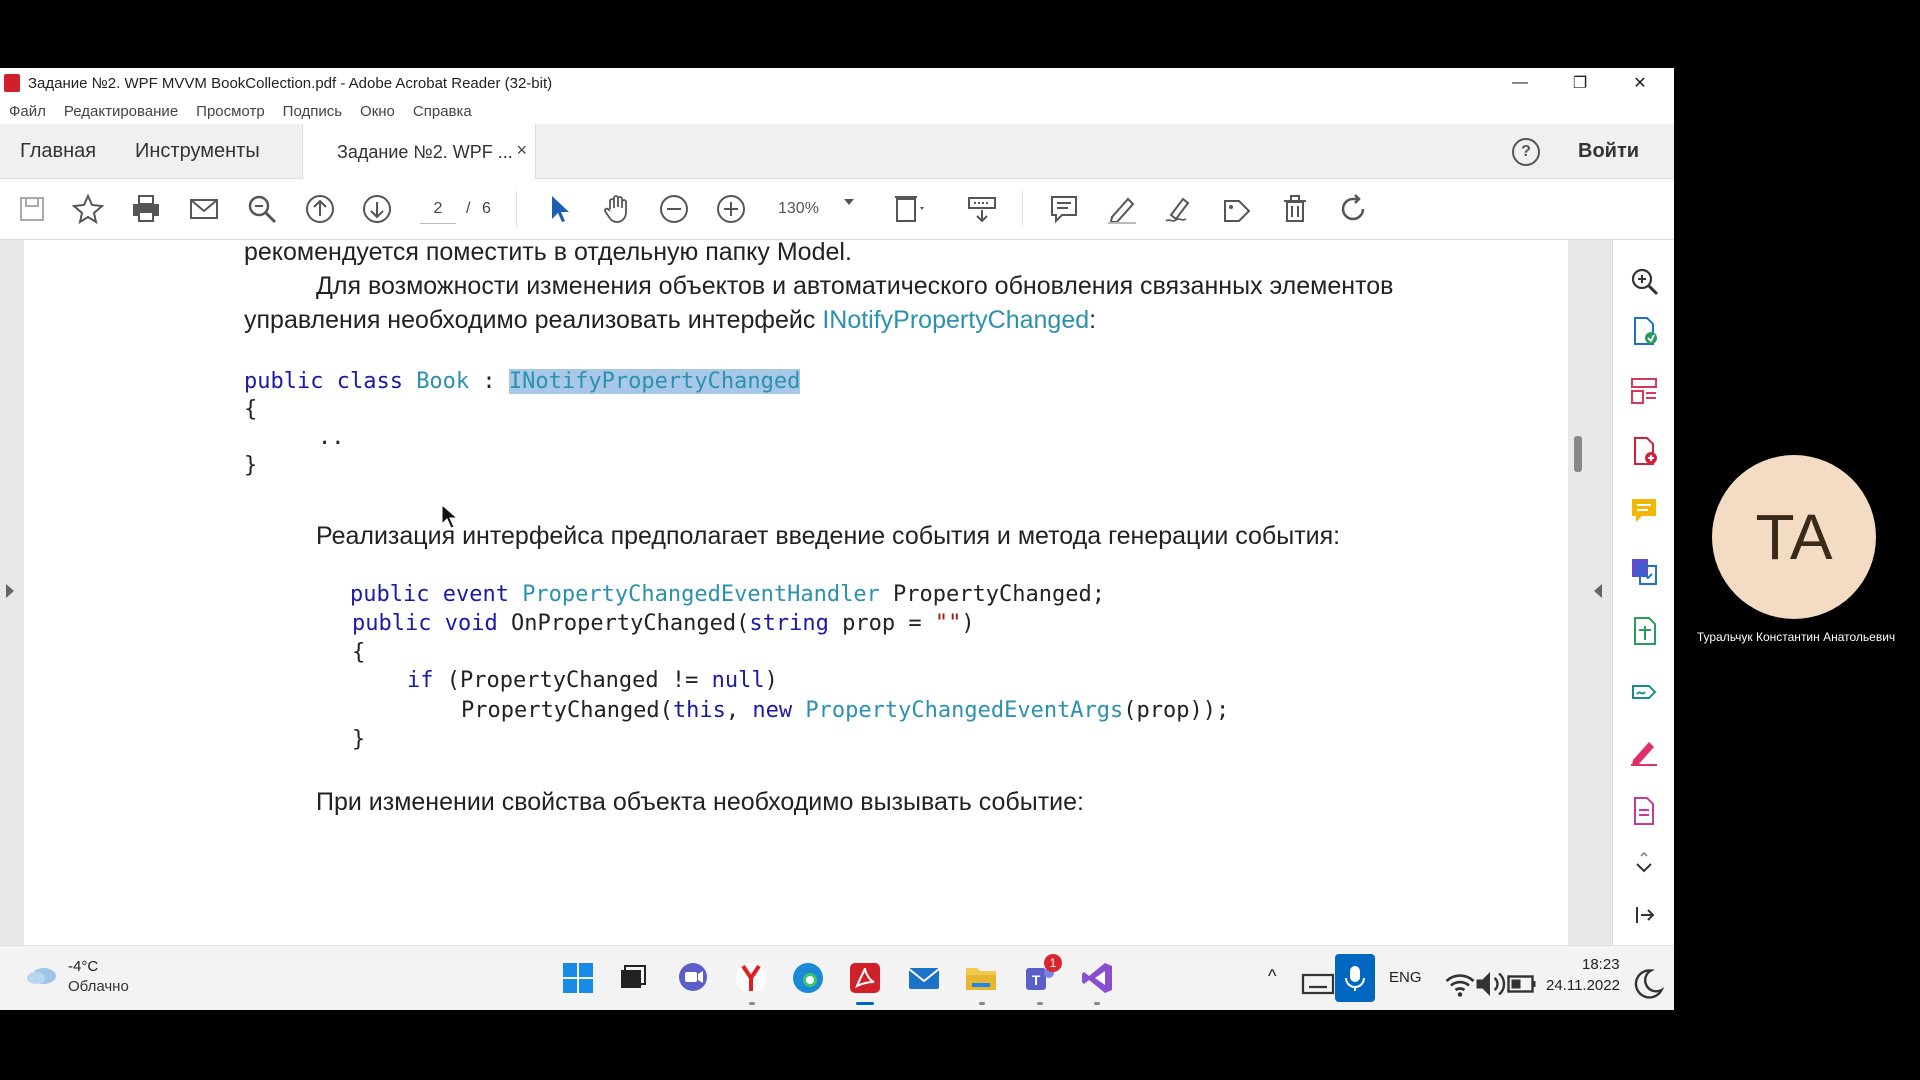 The image size is (1920, 1080). What do you see at coordinates (837, 209) in the screenshot?
I see `toolbar: 2 / 6 130%` at bounding box center [837, 209].